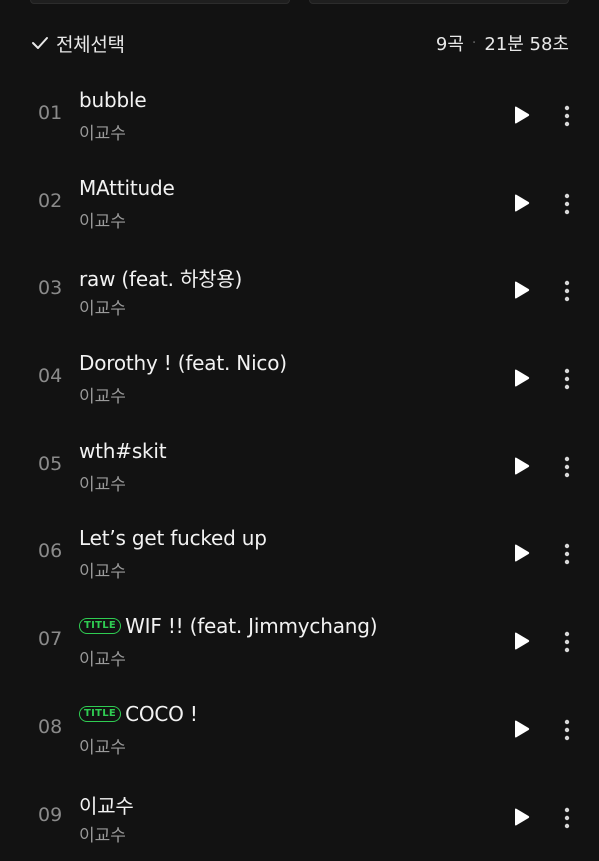 Image resolution: width=599 pixels, height=861 pixels. What do you see at coordinates (161, 714) in the screenshot?
I see `track-title: COCO !` at bounding box center [161, 714].